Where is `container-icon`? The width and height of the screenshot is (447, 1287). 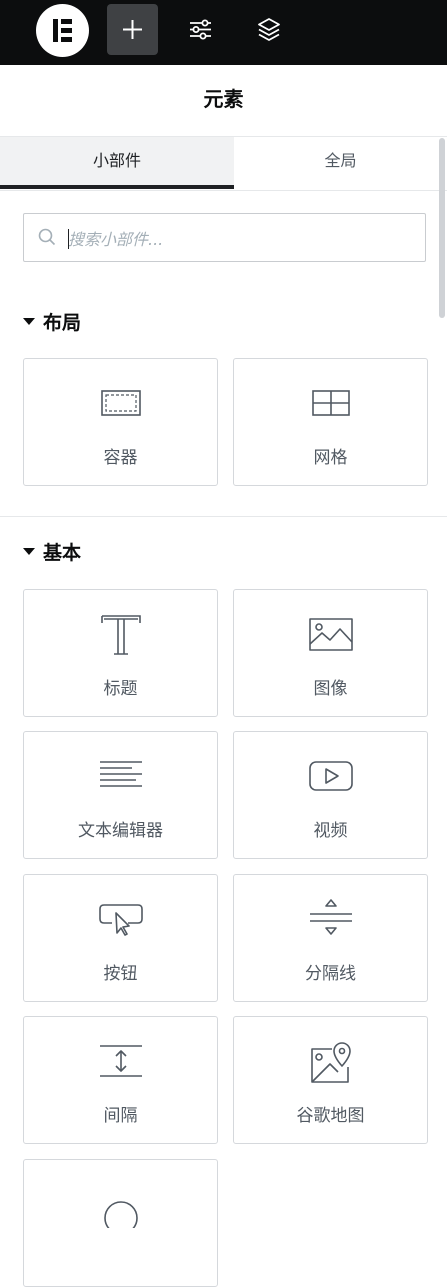 container-icon is located at coordinates (121, 403).